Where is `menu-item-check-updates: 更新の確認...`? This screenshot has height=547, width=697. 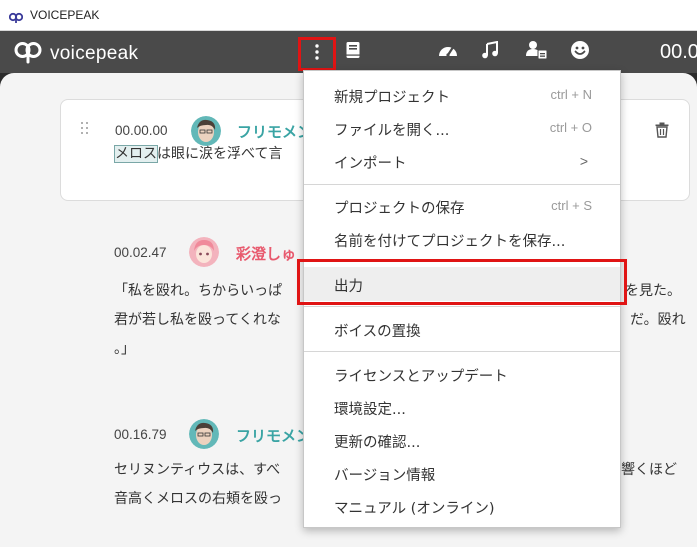
menu-item-check-updates: 更新の確認... is located at coordinates (462, 440).